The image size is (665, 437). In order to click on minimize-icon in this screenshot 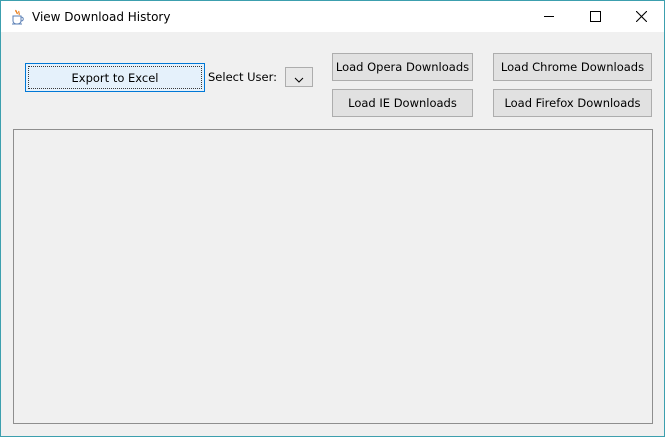, I will do `click(549, 16)`.